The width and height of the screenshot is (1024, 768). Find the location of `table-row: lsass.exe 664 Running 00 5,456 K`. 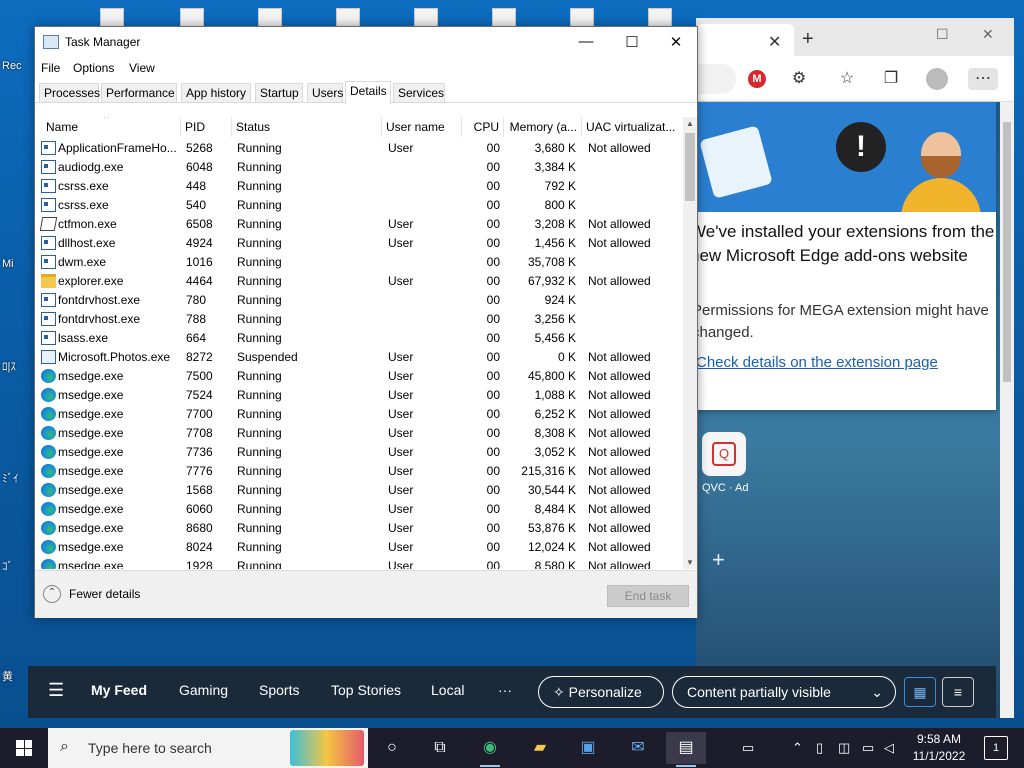

table-row: lsass.exe 664 Running 00 5,456 K is located at coordinates (359, 338).